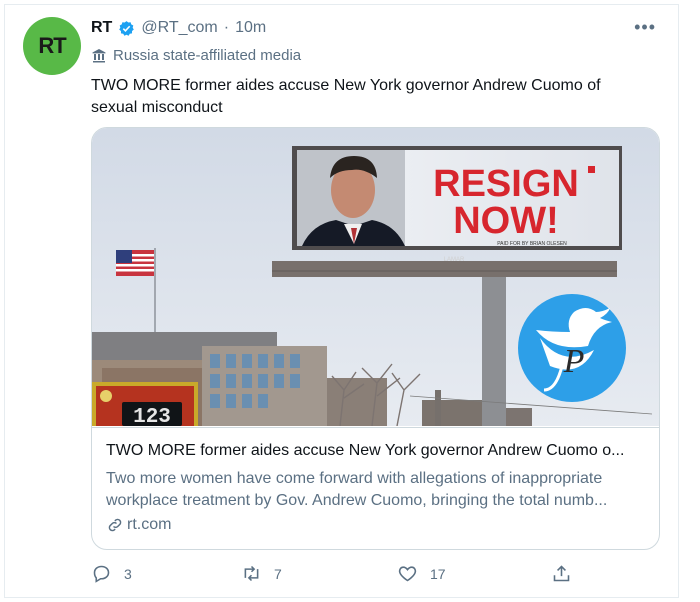 The image size is (700, 602). Describe the element at coordinates (454, 260) in the screenshot. I see `svg-text: LAMAR` at that location.